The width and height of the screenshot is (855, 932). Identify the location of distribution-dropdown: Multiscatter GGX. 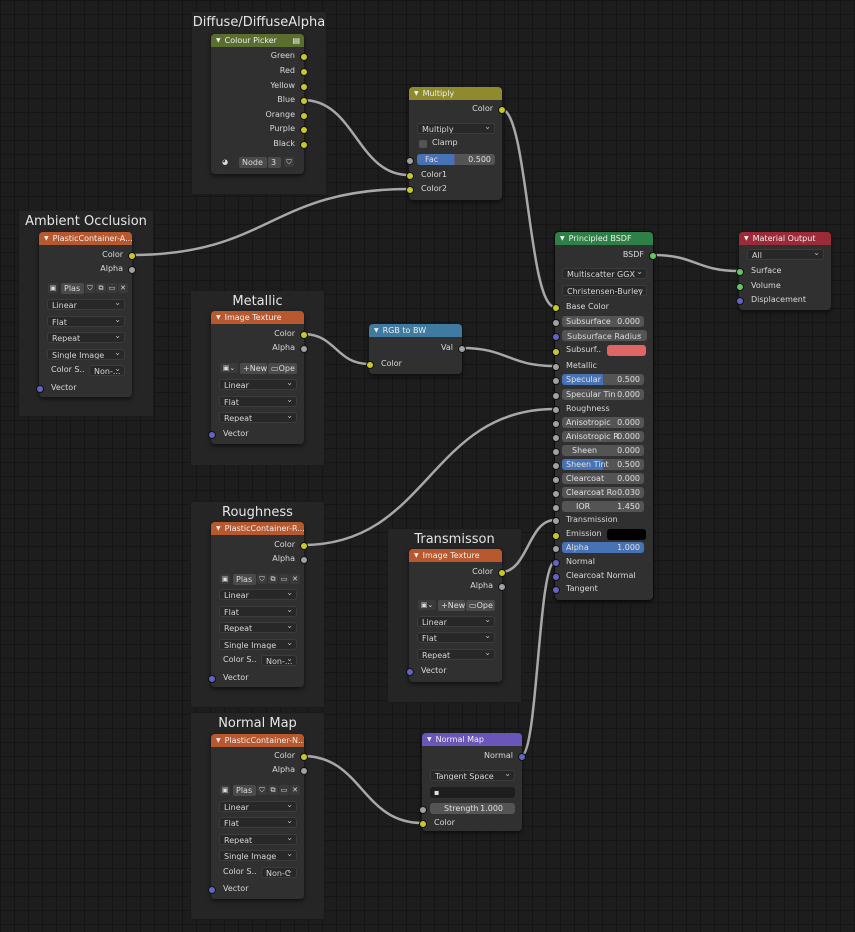
(604, 273).